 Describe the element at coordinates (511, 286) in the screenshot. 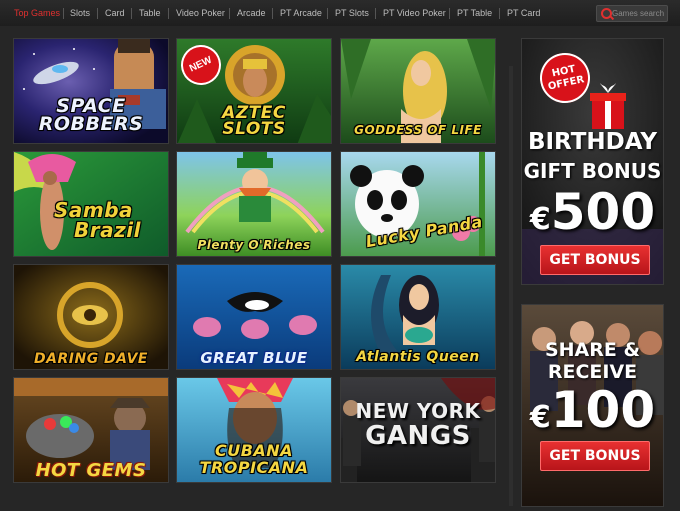

I see `scrollbar` at that location.